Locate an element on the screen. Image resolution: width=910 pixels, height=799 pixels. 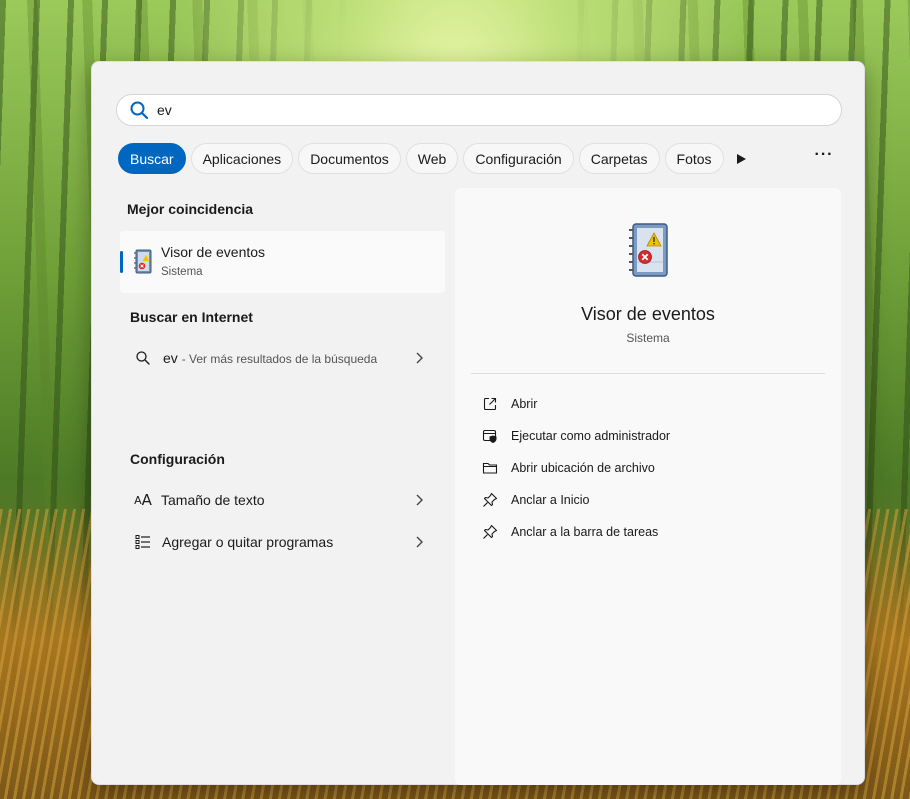
play-icon is located at coordinates (741, 159).